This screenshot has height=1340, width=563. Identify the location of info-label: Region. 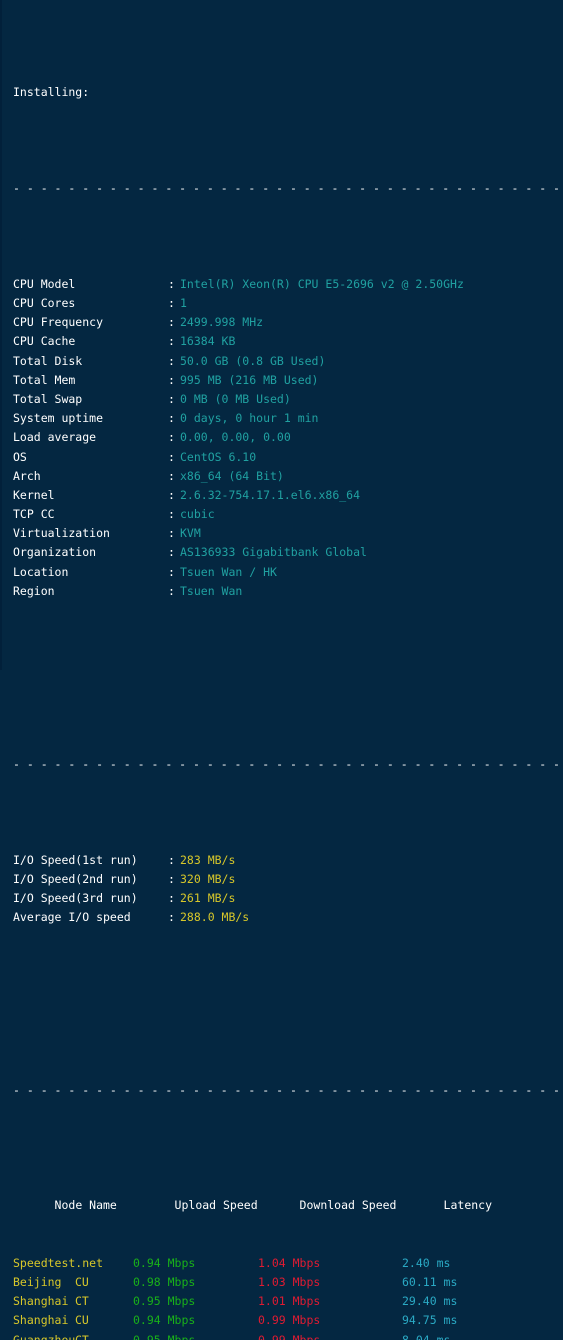
(34, 590).